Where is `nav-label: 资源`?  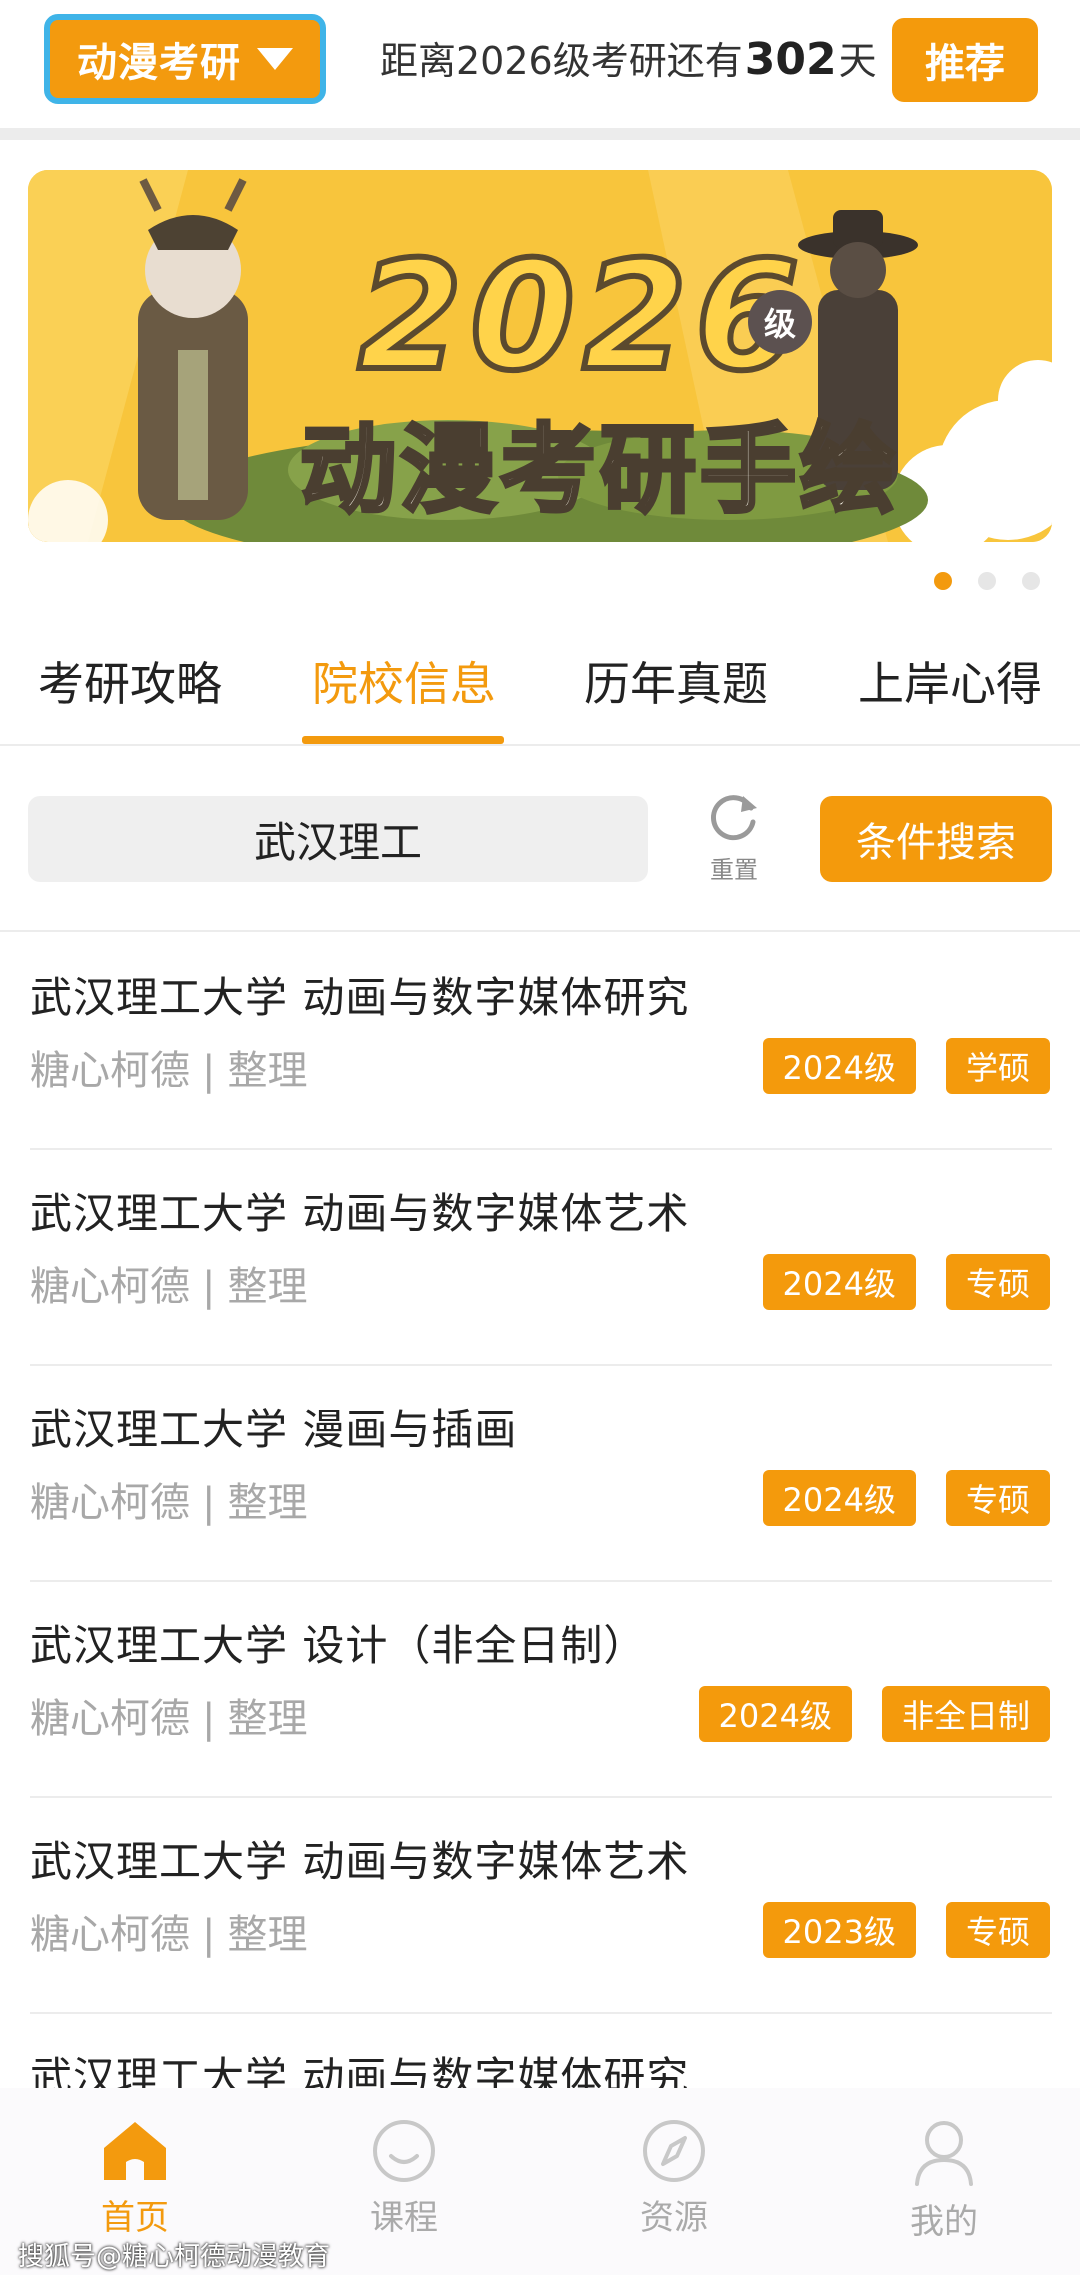 nav-label: 资源 is located at coordinates (674, 2218).